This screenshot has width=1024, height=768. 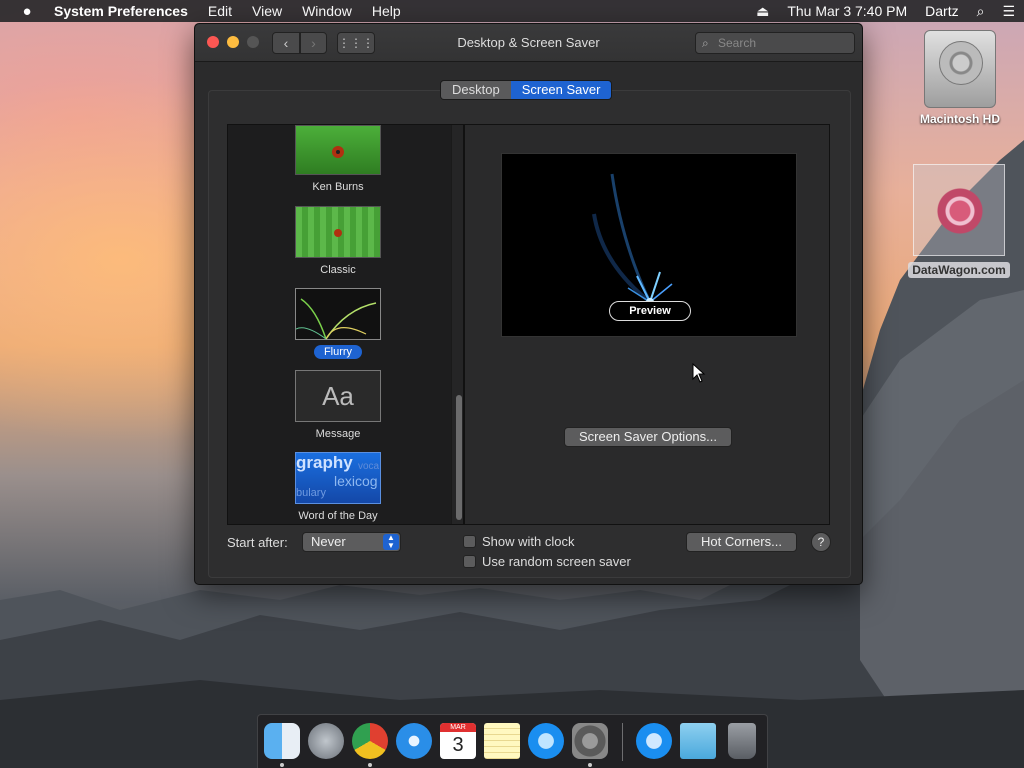 What do you see at coordinates (459, 457) in the screenshot?
I see `scrollbar-thumb` at bounding box center [459, 457].